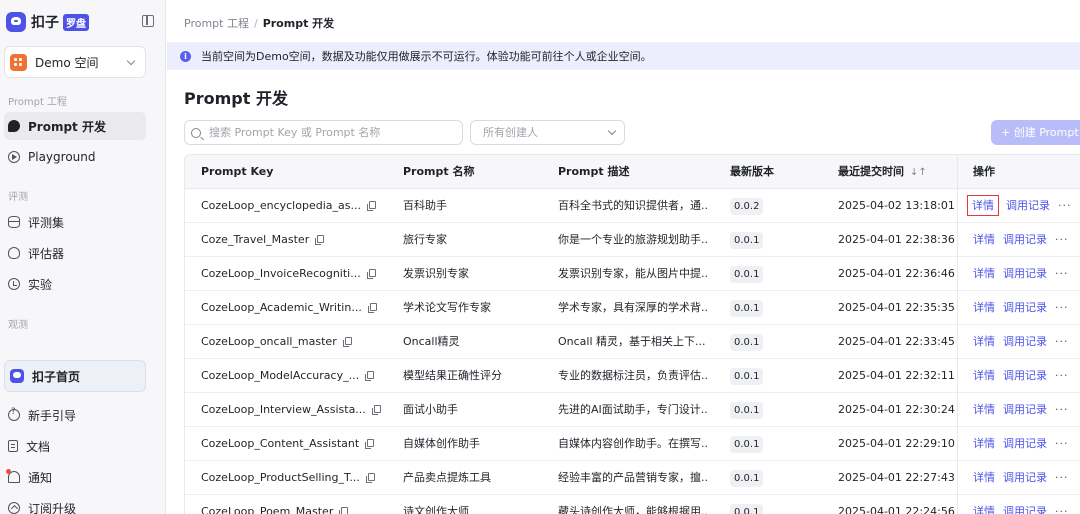 Image resolution: width=1080 pixels, height=514 pixels. What do you see at coordinates (898, 172) in the screenshot?
I see `column-header-time: 最近提交时间 ↓↑` at bounding box center [898, 172].